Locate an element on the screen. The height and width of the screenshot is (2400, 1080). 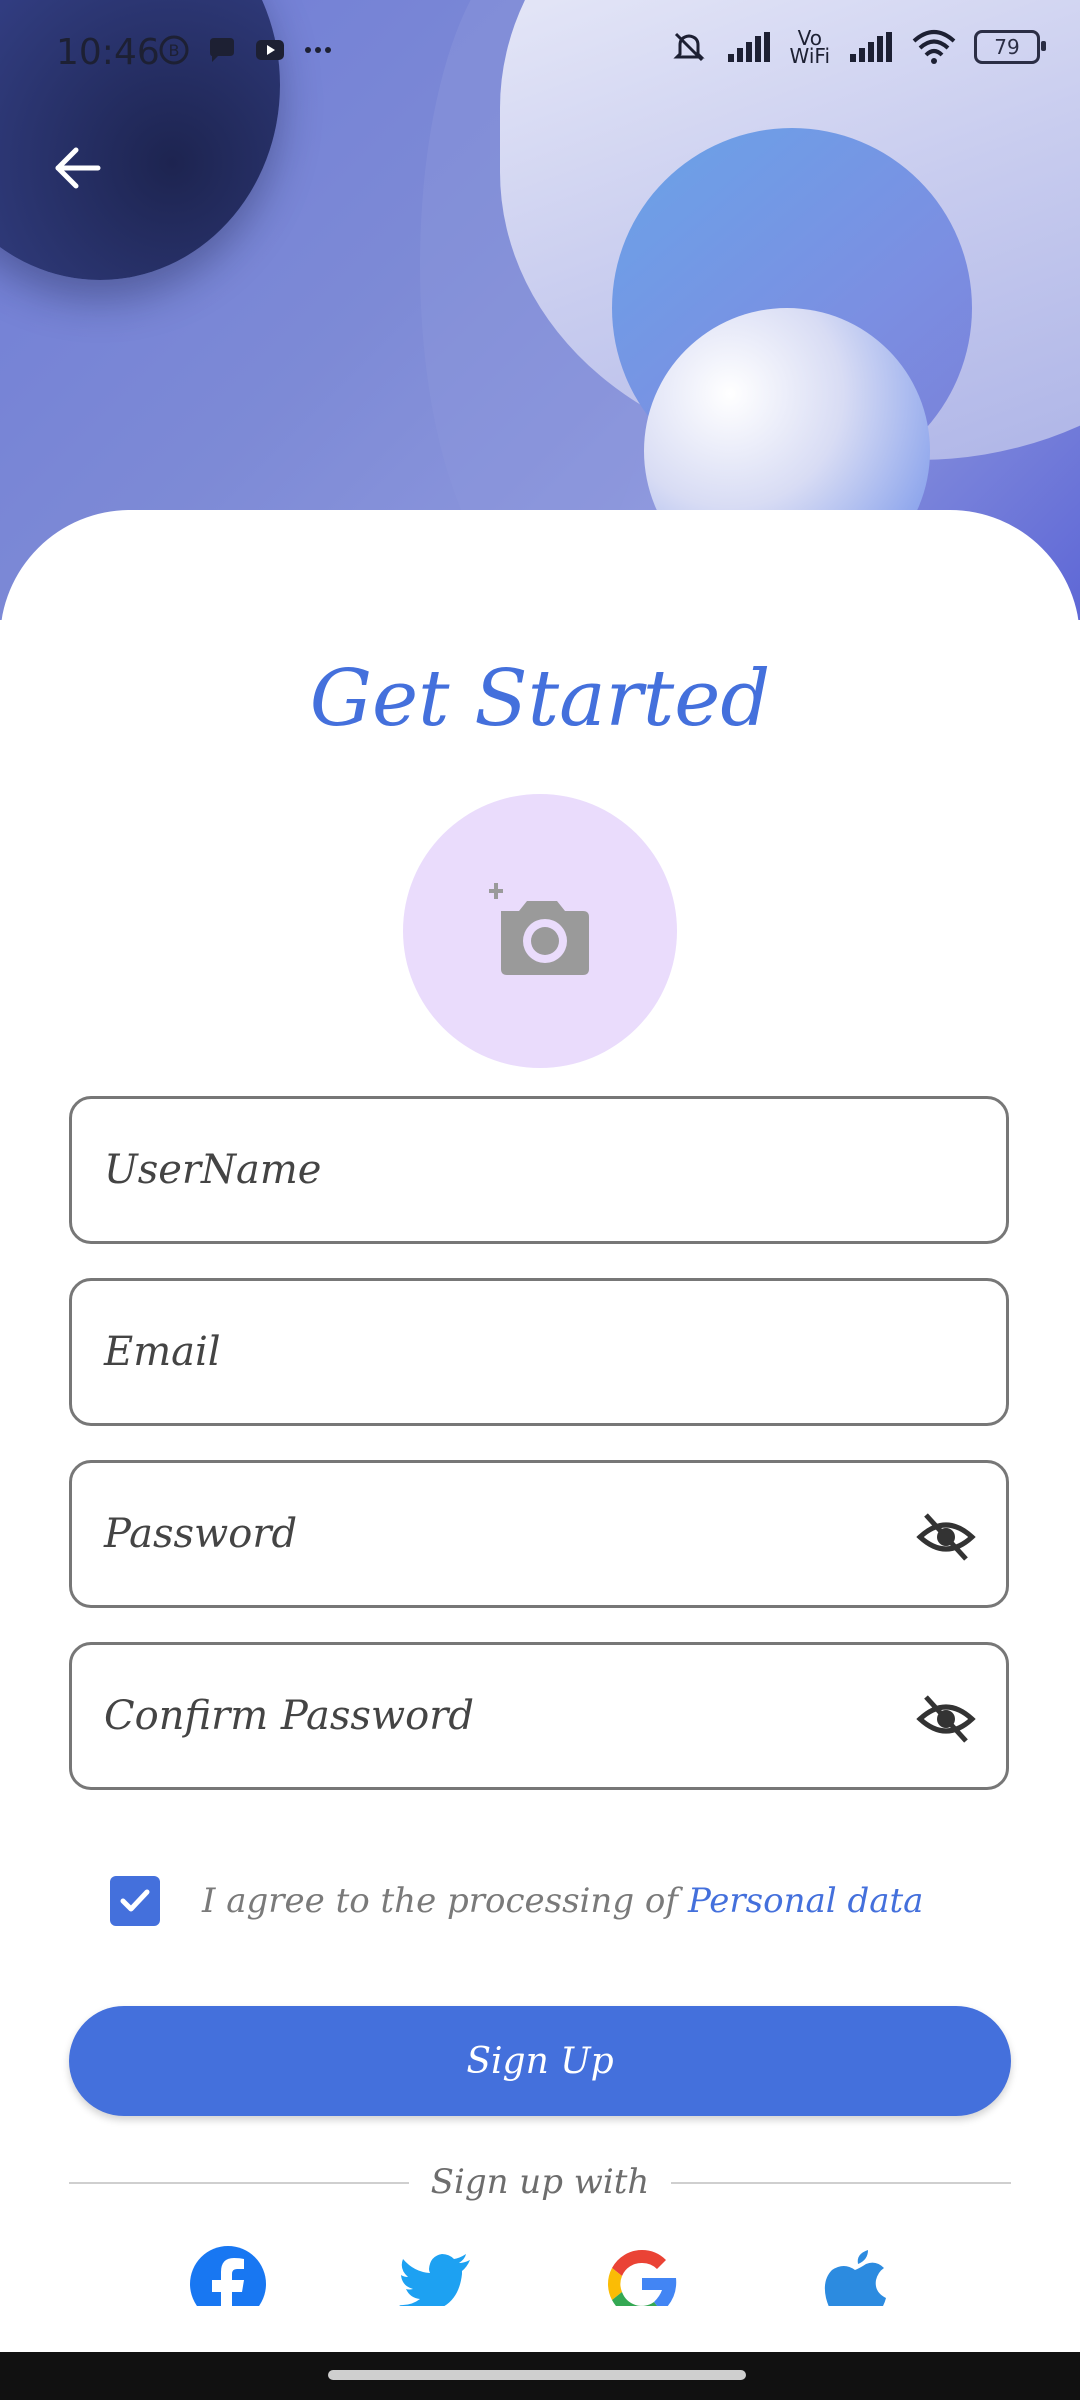
more-icon is located at coordinates (318, 50).